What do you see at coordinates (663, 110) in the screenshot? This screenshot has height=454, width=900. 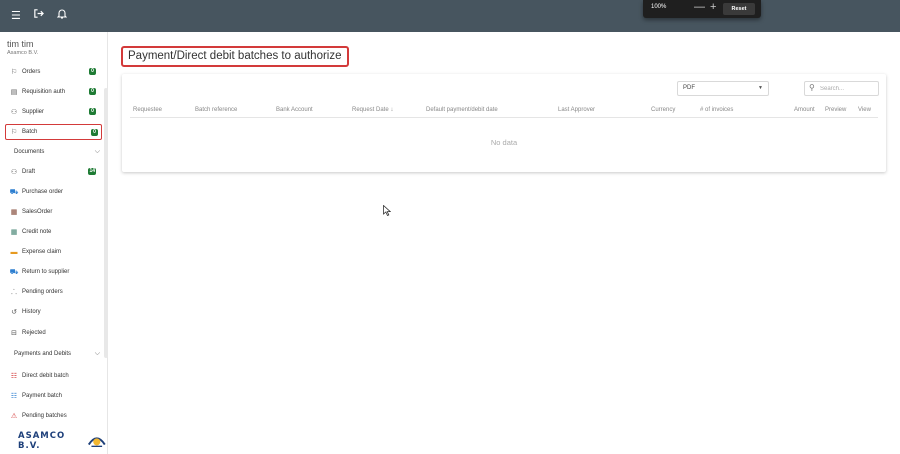 I see `column-currency: Currency` at bounding box center [663, 110].